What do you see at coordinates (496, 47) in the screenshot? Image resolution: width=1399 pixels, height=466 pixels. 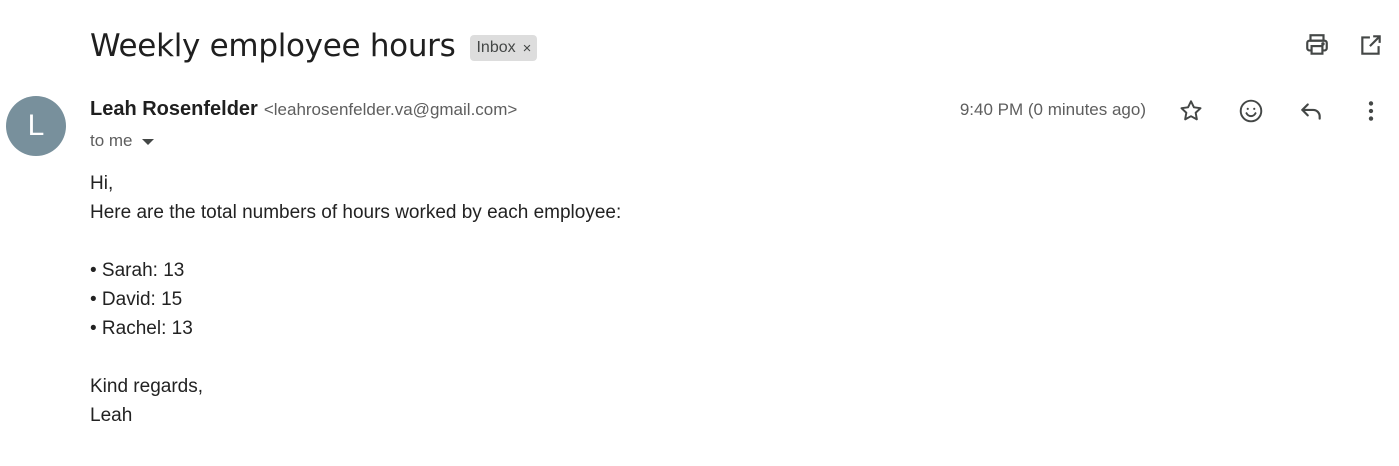 I see `label-chip-text: Inbox` at bounding box center [496, 47].